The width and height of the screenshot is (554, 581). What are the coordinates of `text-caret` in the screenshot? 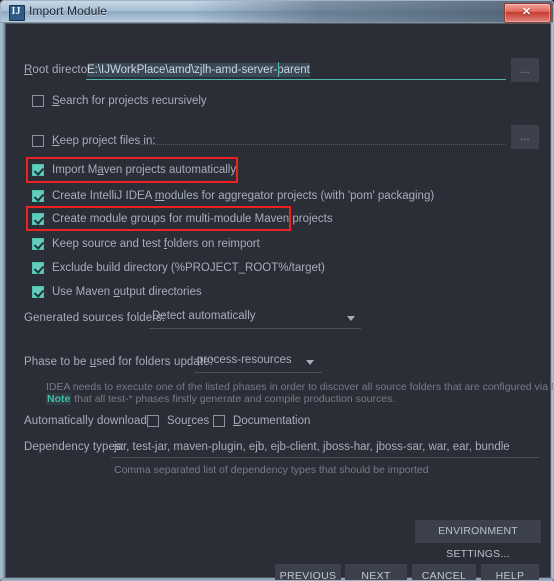 It's located at (278, 69).